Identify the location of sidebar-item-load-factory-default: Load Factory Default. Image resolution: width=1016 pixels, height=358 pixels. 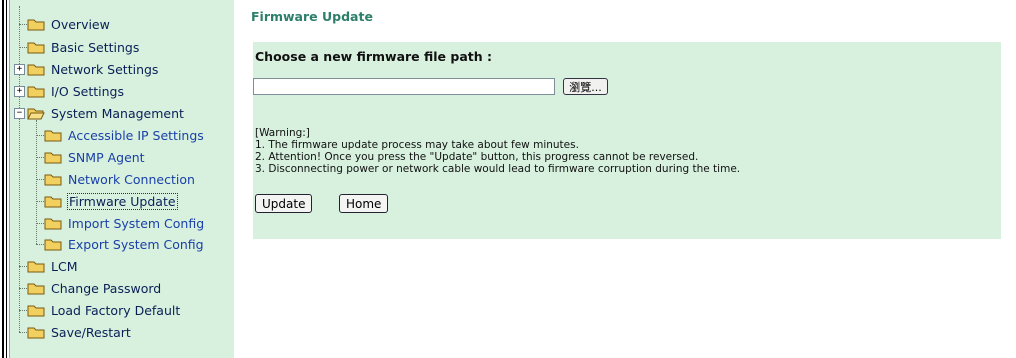
(99, 310).